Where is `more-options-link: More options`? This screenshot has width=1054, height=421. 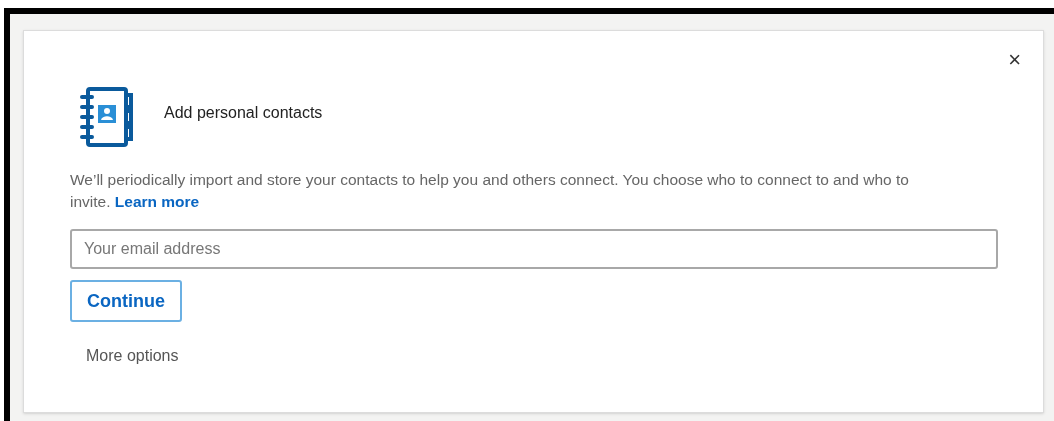 more-options-link: More options is located at coordinates (564, 356).